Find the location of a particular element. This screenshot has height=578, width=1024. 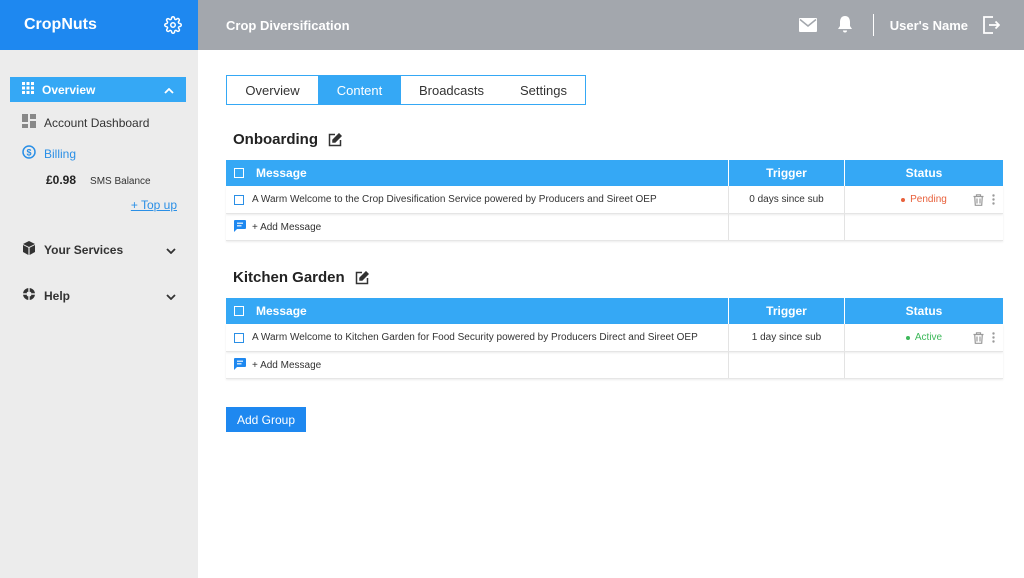

brand-bar: CropNuts is located at coordinates (99, 25).